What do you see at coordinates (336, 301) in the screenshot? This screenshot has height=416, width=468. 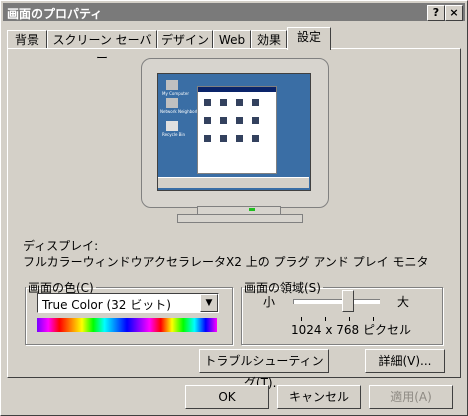 I see `resolution-slider-track` at bounding box center [336, 301].